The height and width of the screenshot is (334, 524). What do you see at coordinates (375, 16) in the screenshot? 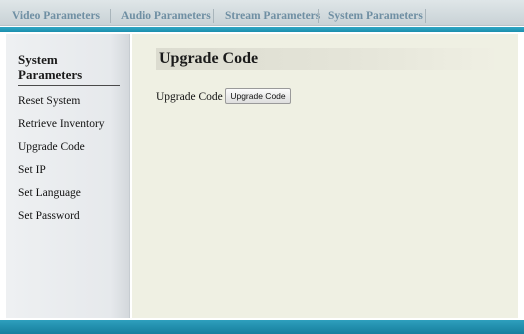
I see `tab-system-parameters: System Parameters` at bounding box center [375, 16].